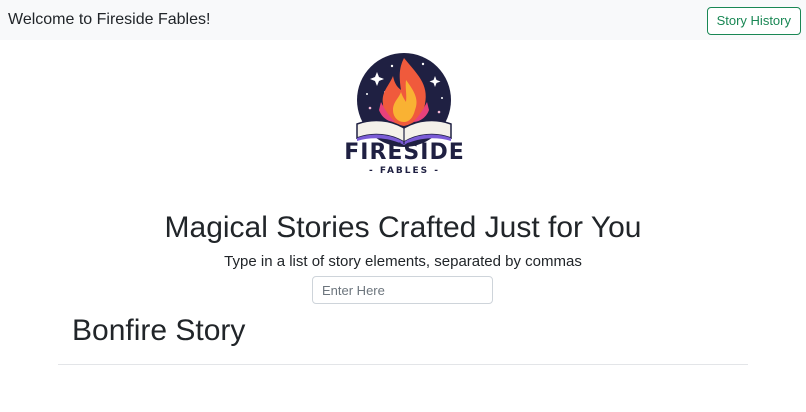  I want to click on page-headline: Magical Stories Crafted Just for You, so click(403, 227).